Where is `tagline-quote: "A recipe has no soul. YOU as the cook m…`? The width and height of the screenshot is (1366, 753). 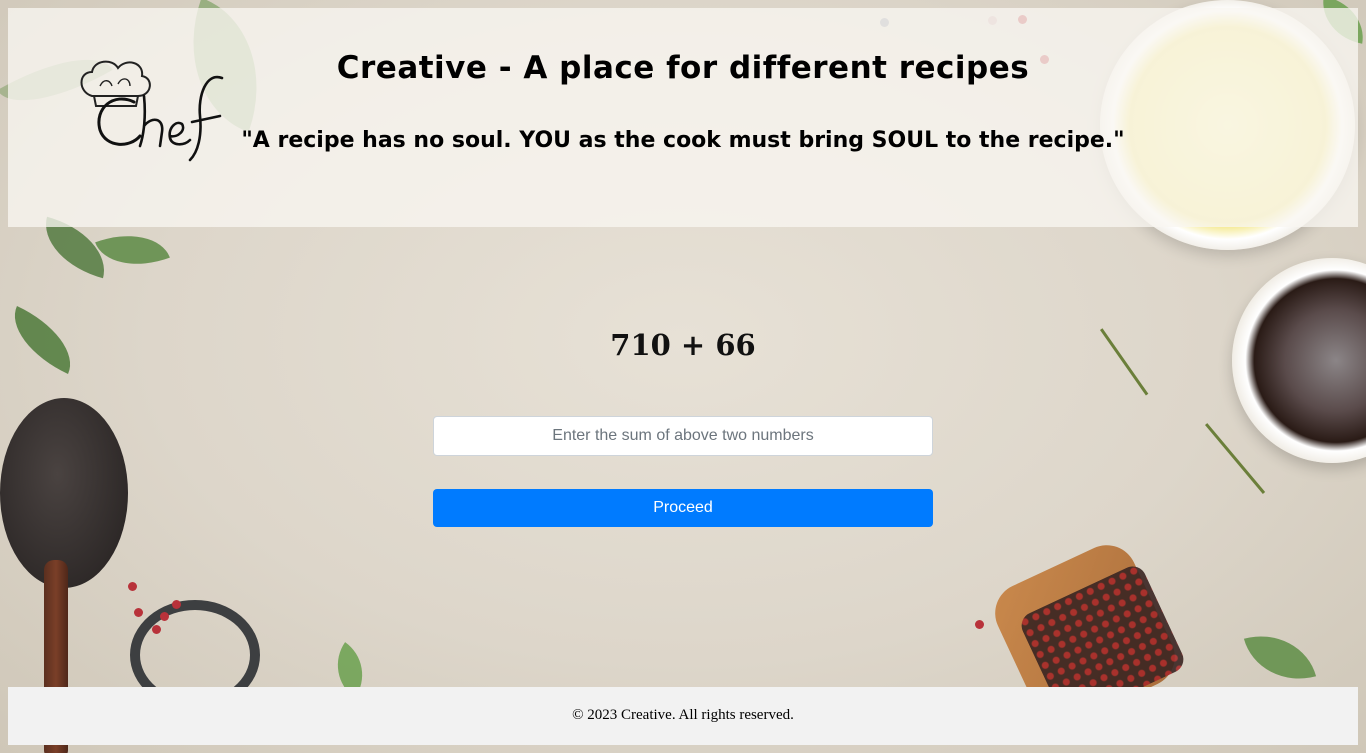
tagline-quote: "A recipe has no soul. YOU as the cook m… is located at coordinates (683, 140).